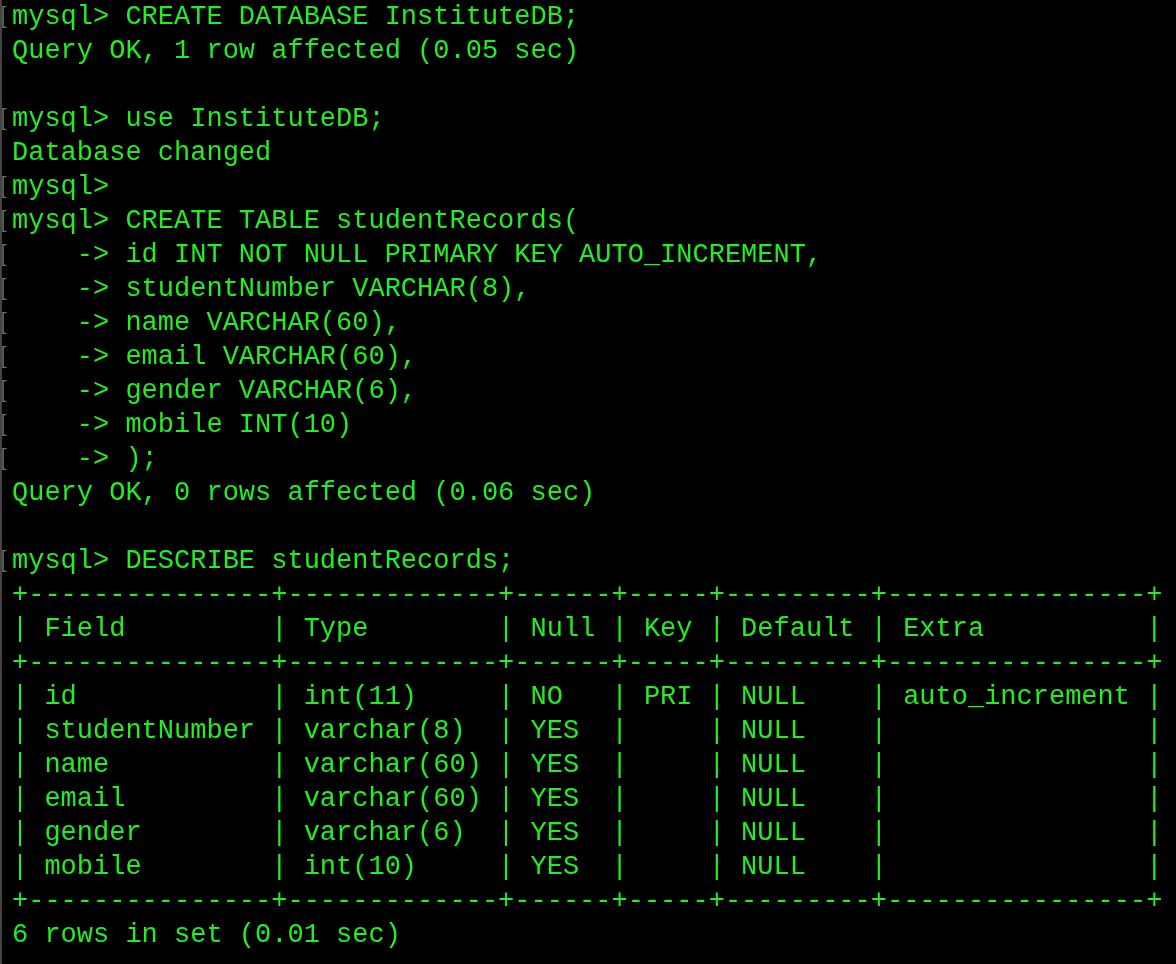 The width and height of the screenshot is (1176, 964). Describe the element at coordinates (587, 867) in the screenshot. I see `terminal-line: | mobile | int(10) | YES | | NULL | |` at that location.